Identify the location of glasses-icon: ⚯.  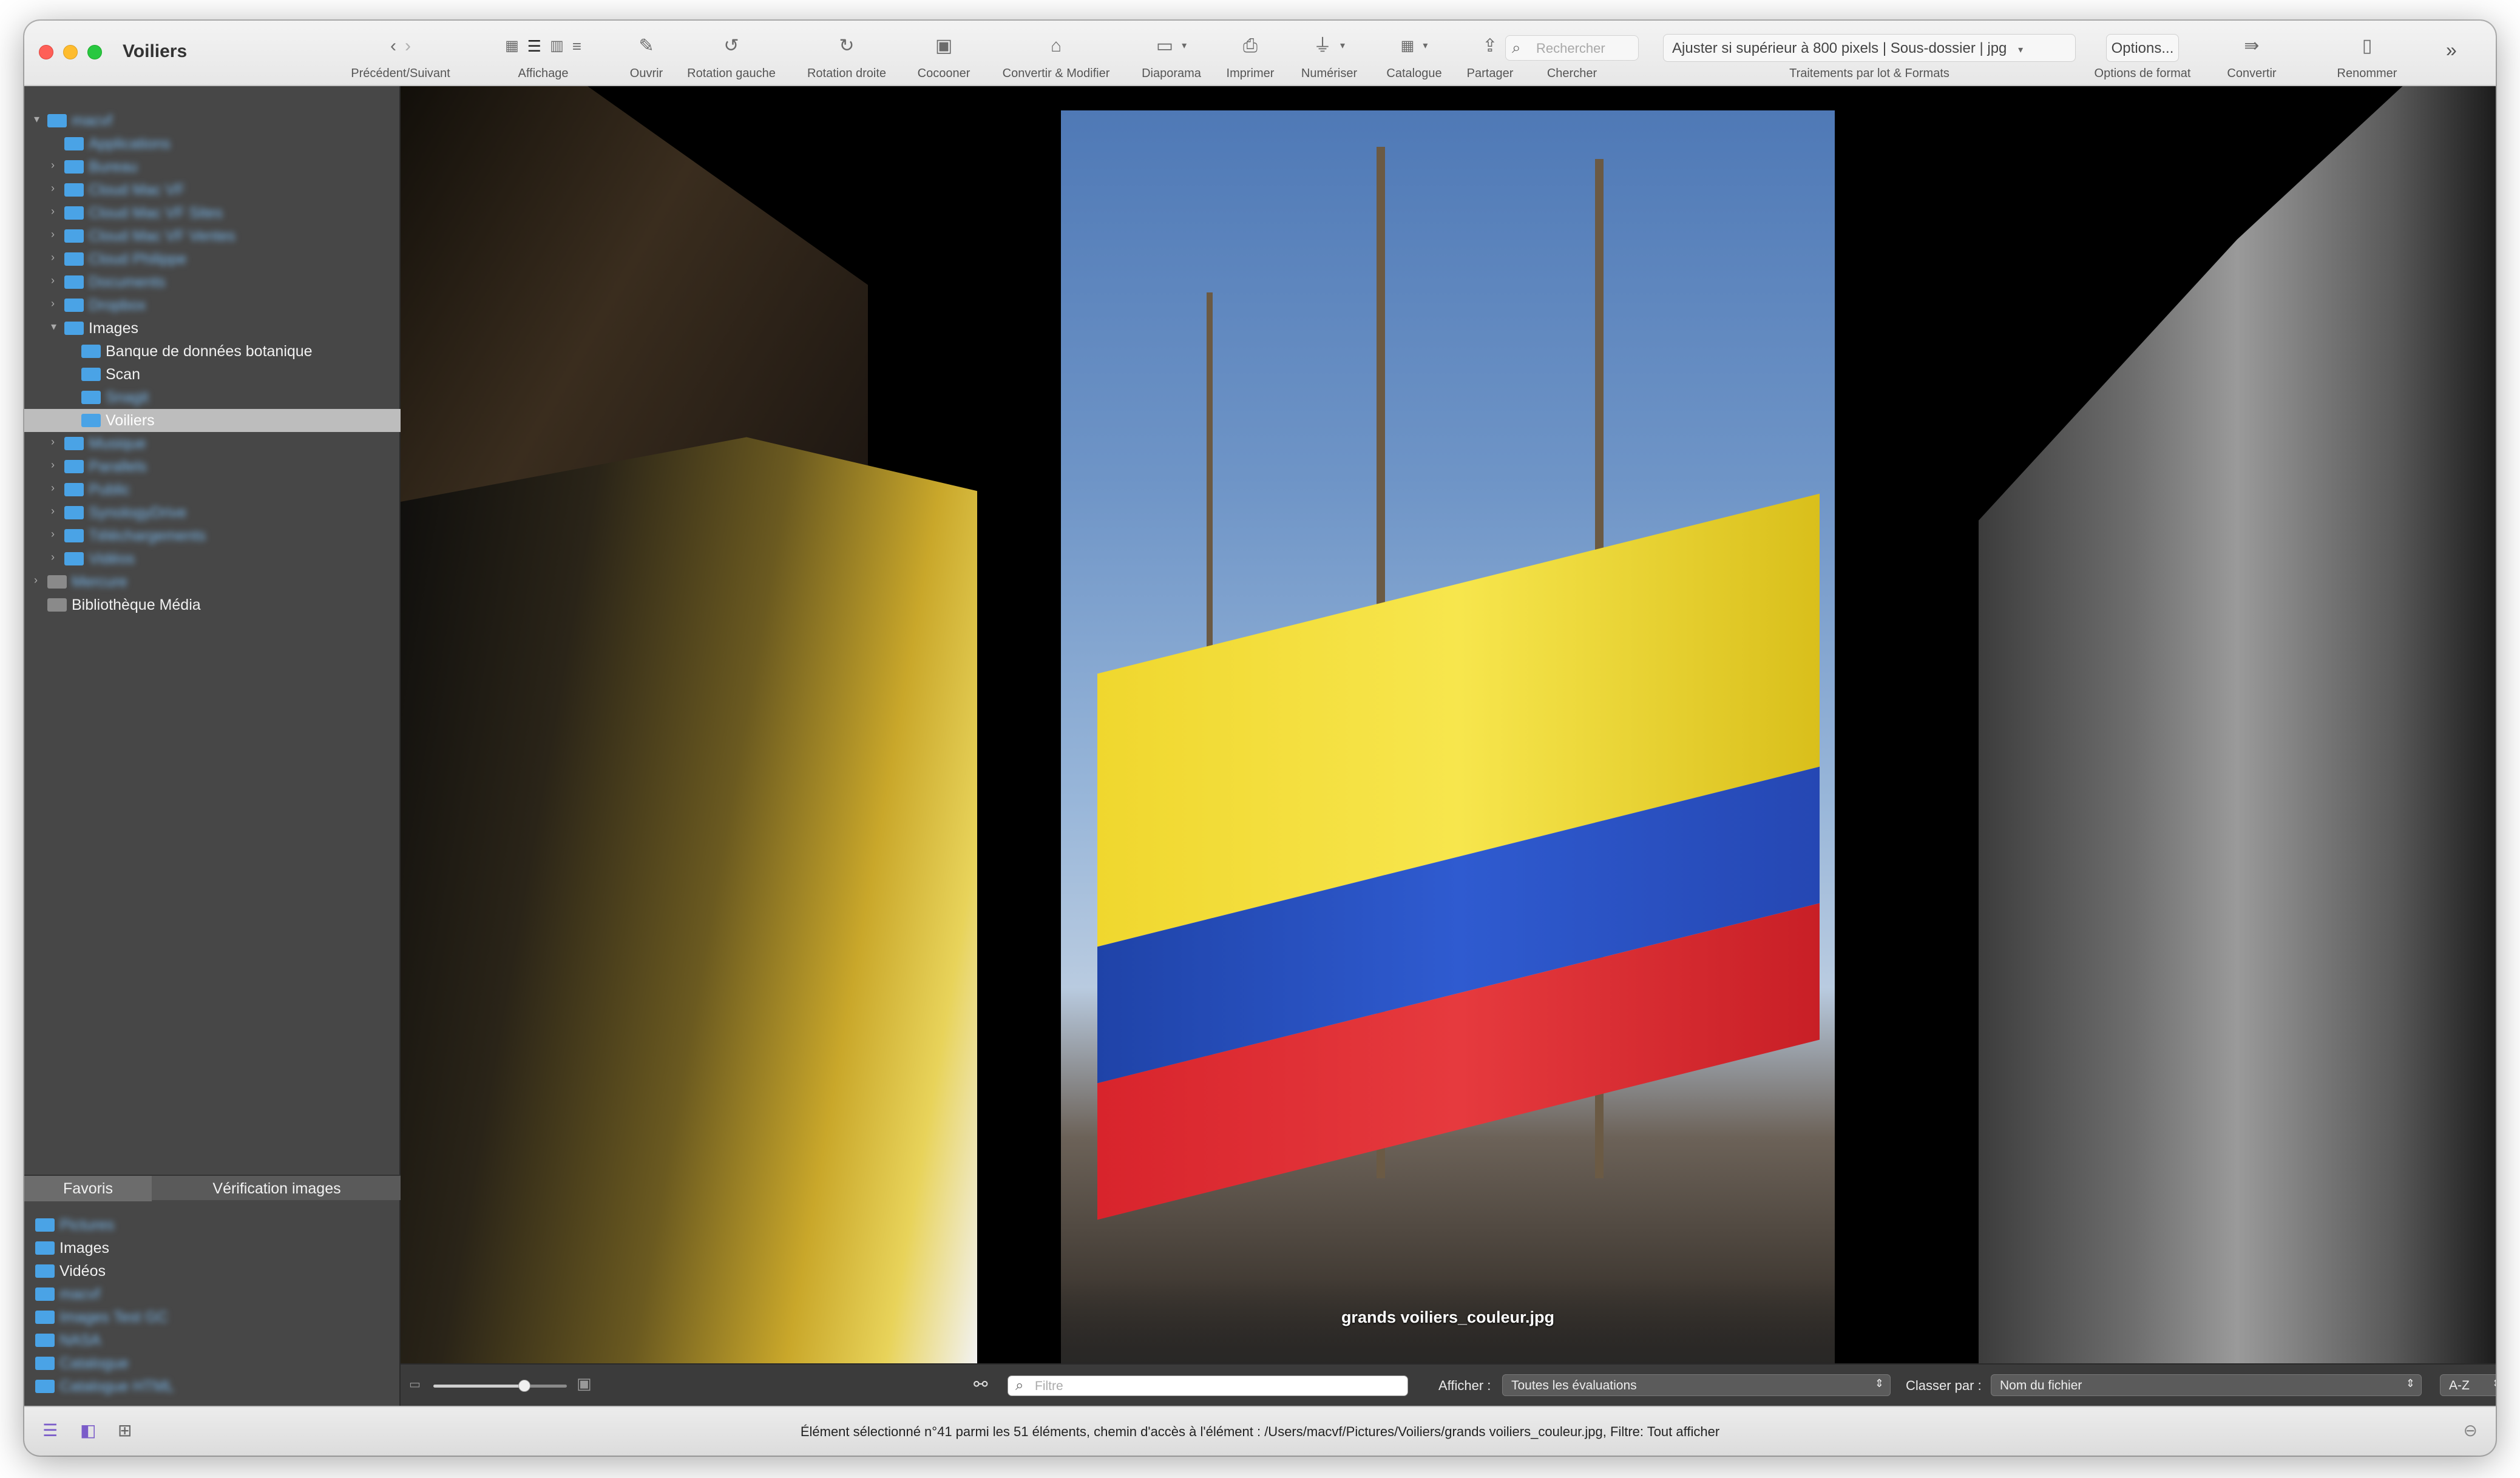
(980, 1384).